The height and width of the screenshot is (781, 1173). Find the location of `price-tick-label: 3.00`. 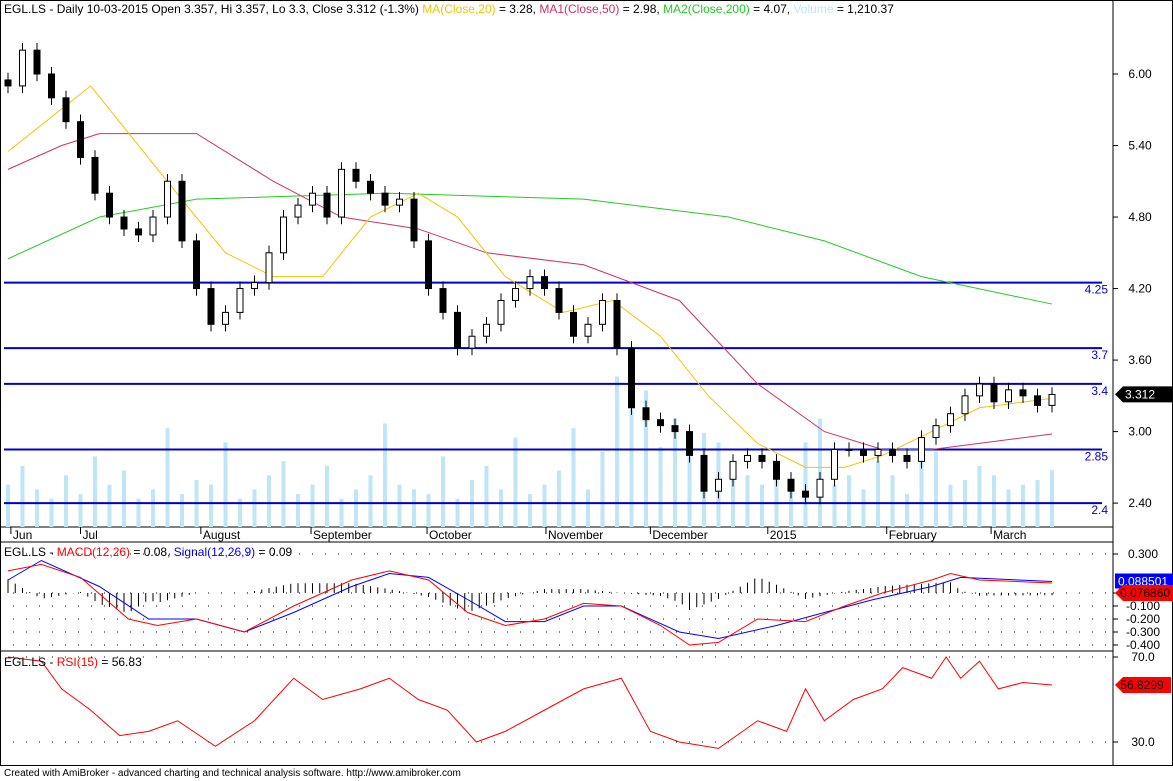

price-tick-label: 3.00 is located at coordinates (1140, 432).